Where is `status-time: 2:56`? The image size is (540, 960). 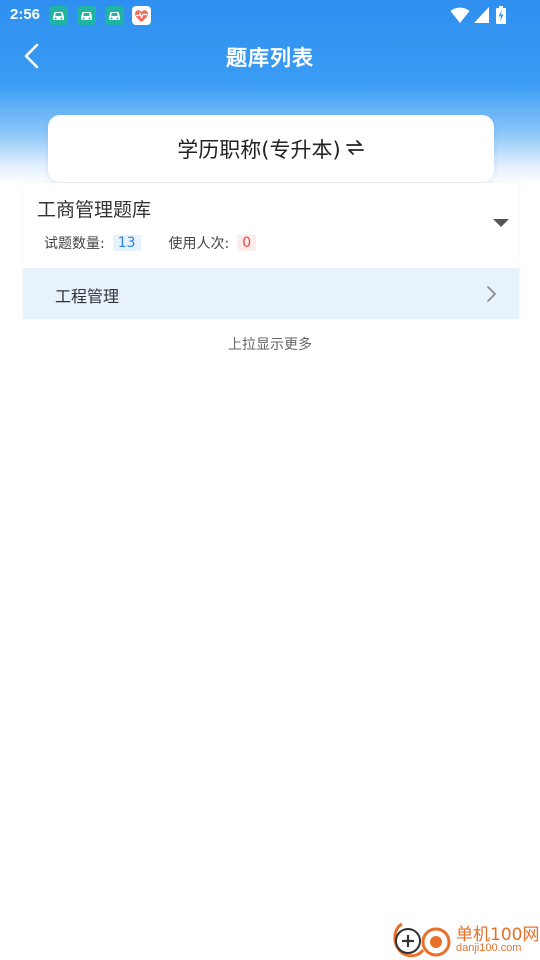 status-time: 2:56 is located at coordinates (25, 14).